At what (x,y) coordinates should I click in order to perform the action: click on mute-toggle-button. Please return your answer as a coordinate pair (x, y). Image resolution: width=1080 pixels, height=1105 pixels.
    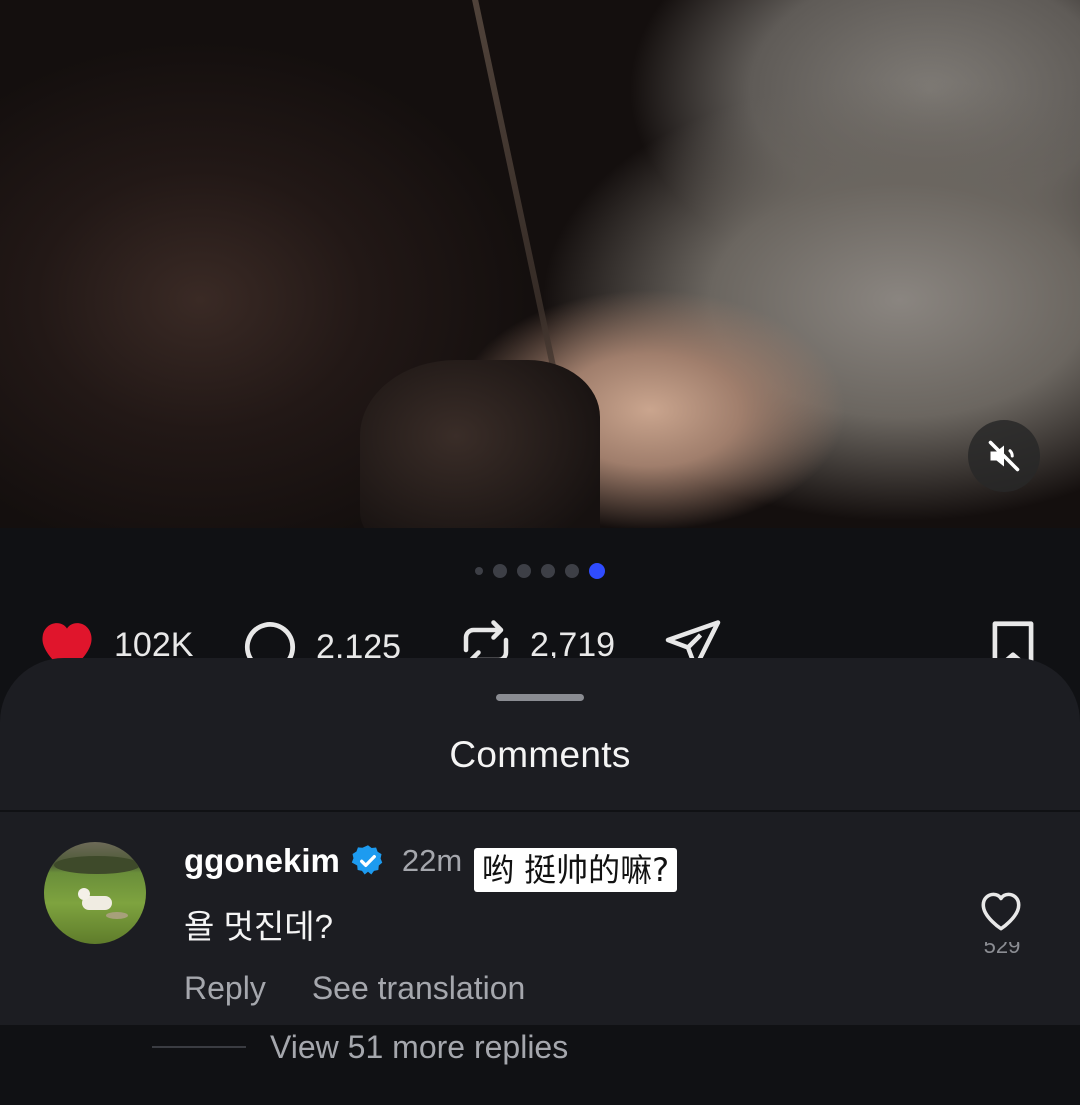
    Looking at the image, I should click on (1004, 456).